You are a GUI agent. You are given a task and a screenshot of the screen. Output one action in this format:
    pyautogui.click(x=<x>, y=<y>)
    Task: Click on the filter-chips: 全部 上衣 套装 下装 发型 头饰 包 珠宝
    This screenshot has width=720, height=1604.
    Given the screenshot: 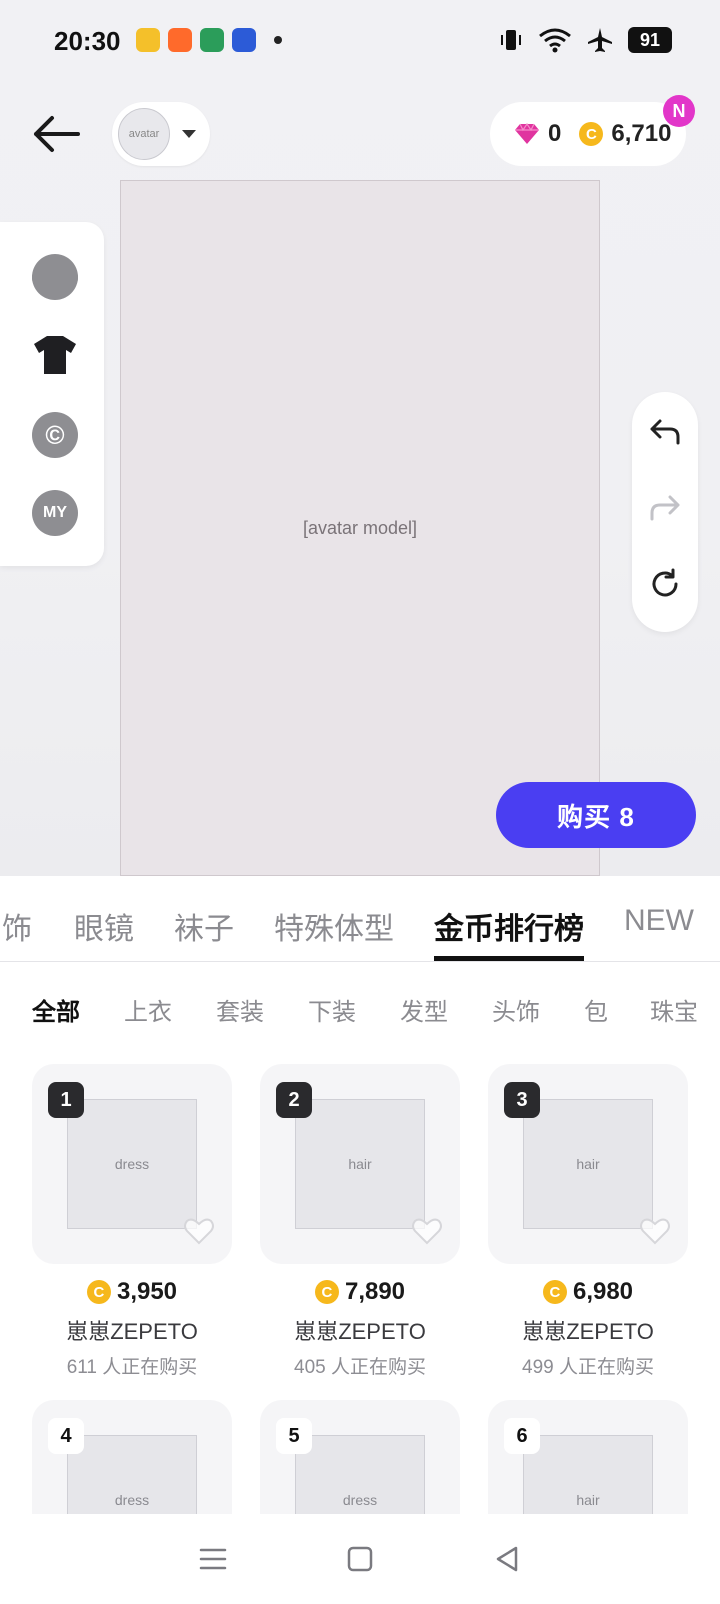 What is the action you would take?
    pyautogui.click(x=360, y=1005)
    